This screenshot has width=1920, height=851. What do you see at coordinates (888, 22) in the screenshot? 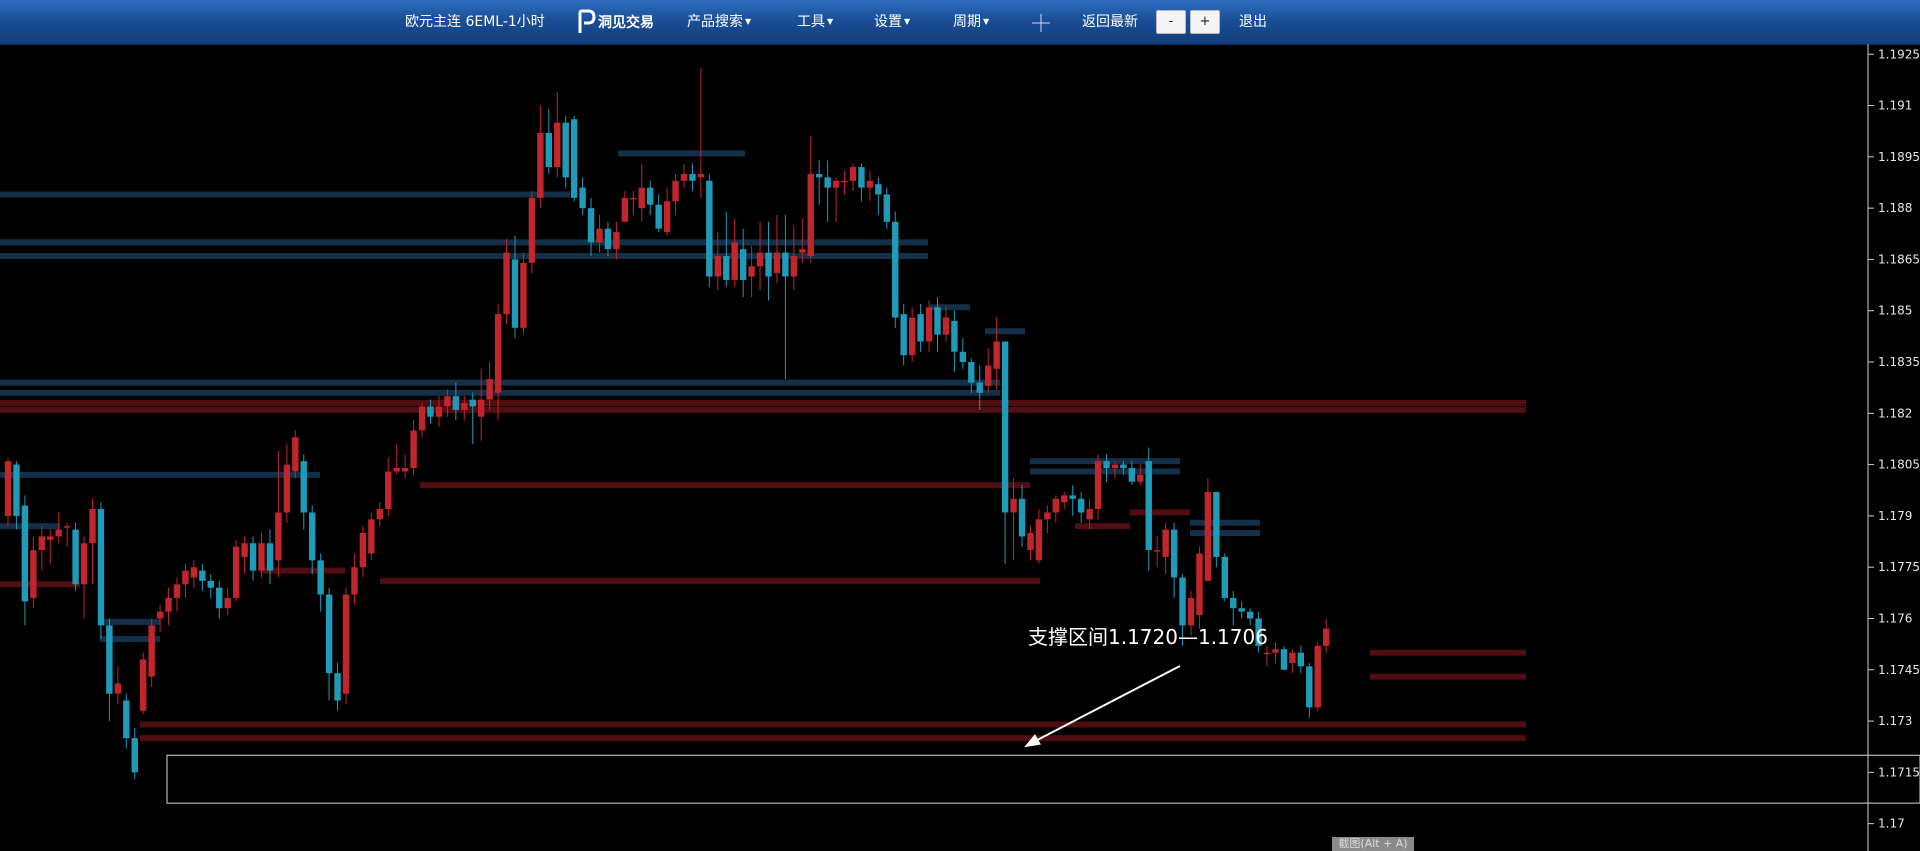
I see `settings-label: 设置` at bounding box center [888, 22].